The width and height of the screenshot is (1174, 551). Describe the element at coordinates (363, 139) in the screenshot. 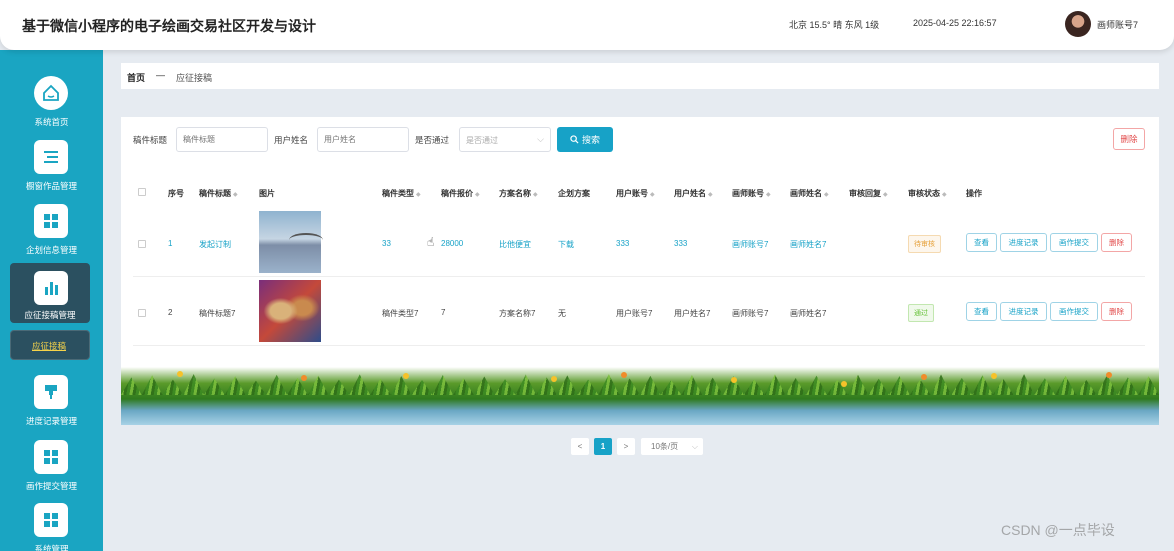

I see `user-filter-input` at that location.